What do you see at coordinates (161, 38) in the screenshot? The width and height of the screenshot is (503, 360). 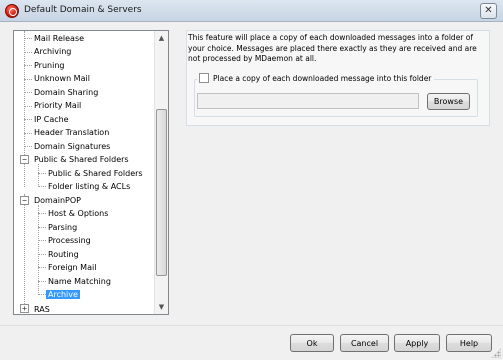 I see `scroll-up-icon: ▲` at bounding box center [161, 38].